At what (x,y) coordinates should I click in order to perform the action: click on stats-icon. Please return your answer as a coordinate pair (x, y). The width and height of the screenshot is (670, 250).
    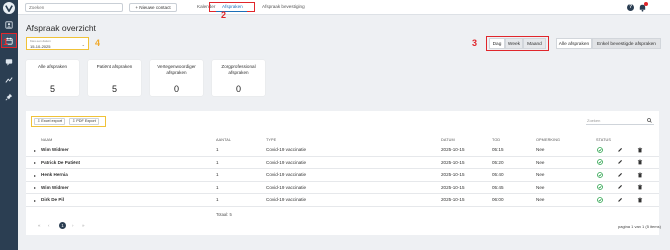
    Looking at the image, I should click on (9, 80).